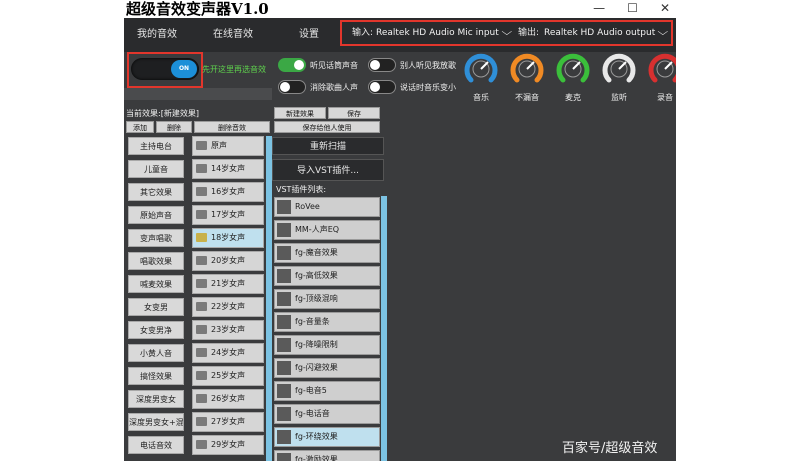 This screenshot has width=800, height=461. What do you see at coordinates (140, 127) in the screenshot?
I see `add-button: 添加` at bounding box center [140, 127].